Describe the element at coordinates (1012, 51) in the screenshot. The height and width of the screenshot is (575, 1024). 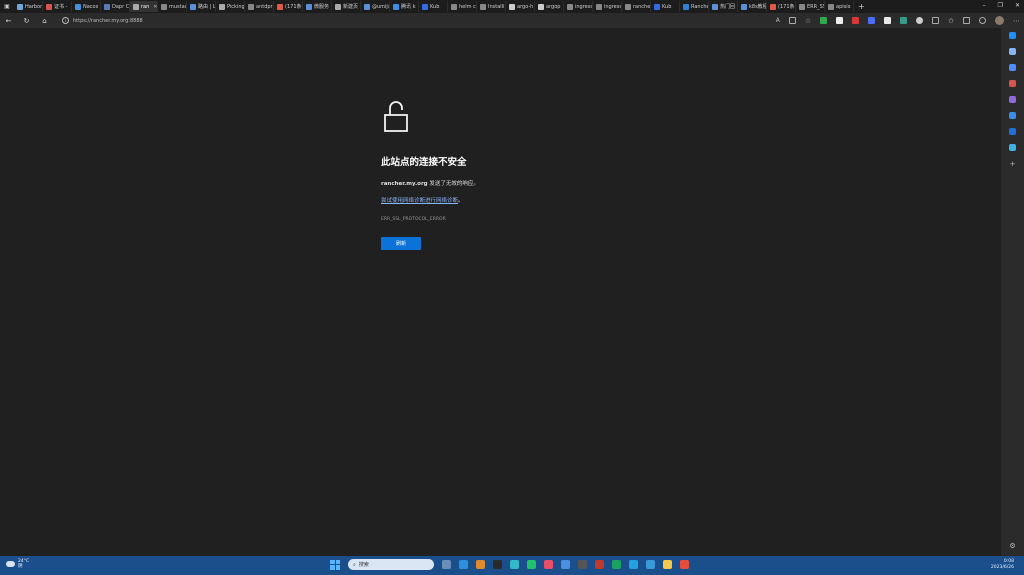
I see `search-icon` at that location.